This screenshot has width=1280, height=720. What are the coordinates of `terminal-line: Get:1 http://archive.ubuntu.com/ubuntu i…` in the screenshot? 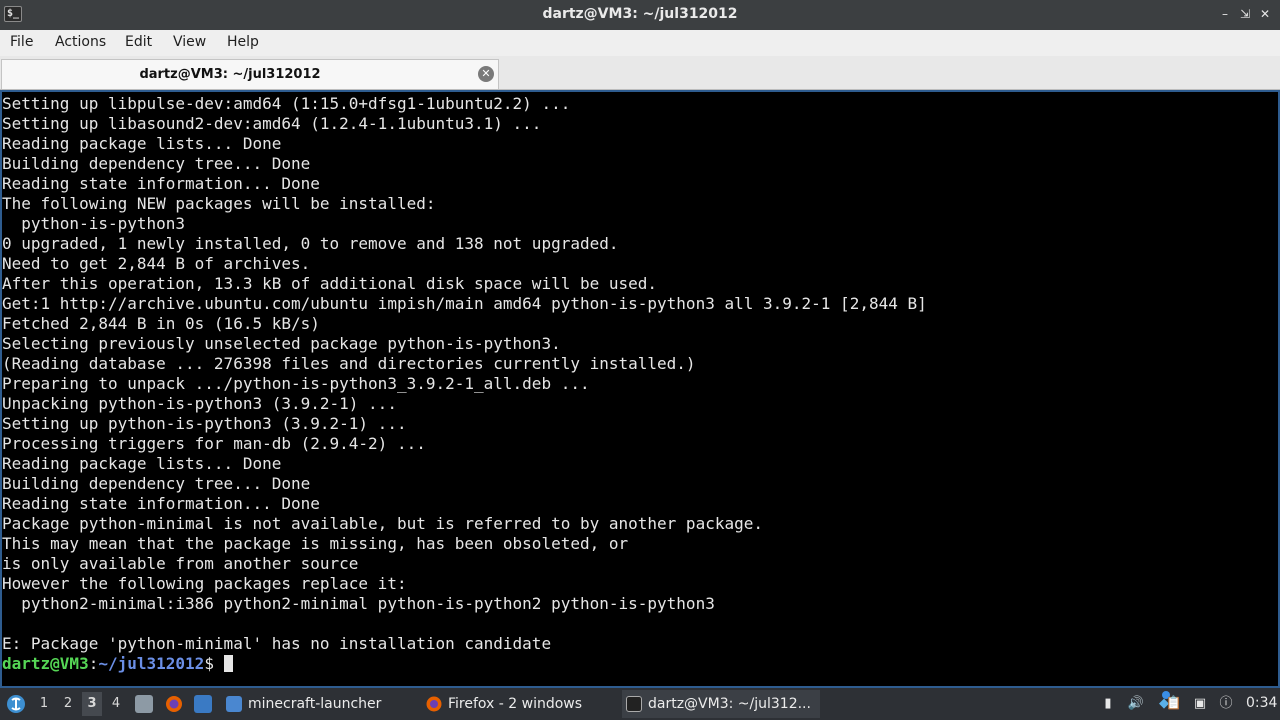 It's located at (464, 303).